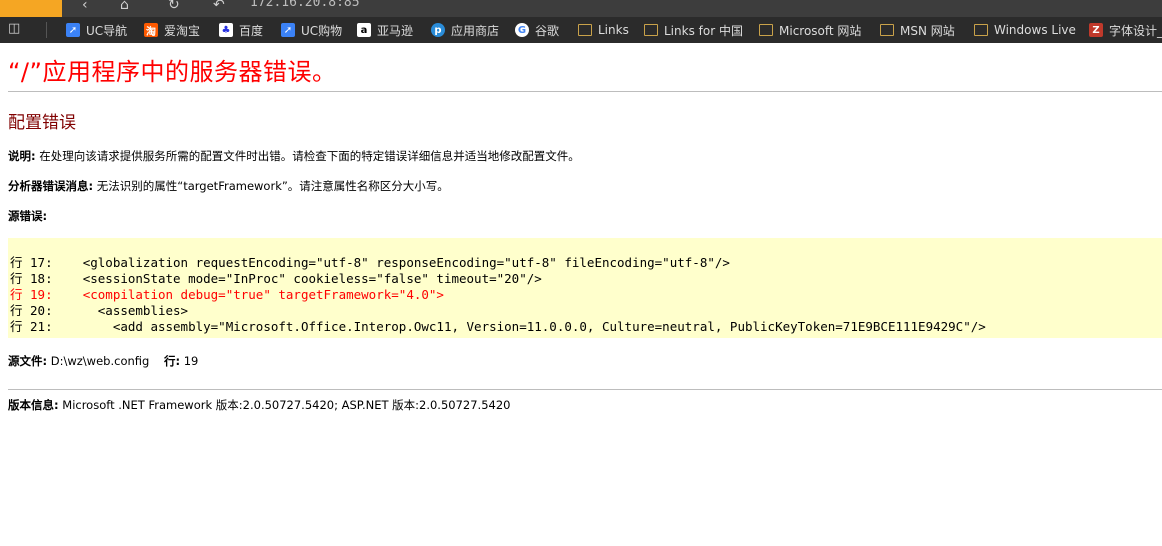 This screenshot has width=1162, height=546. I want to click on bookmark-amazon: a 亚马逊, so click(385, 30).